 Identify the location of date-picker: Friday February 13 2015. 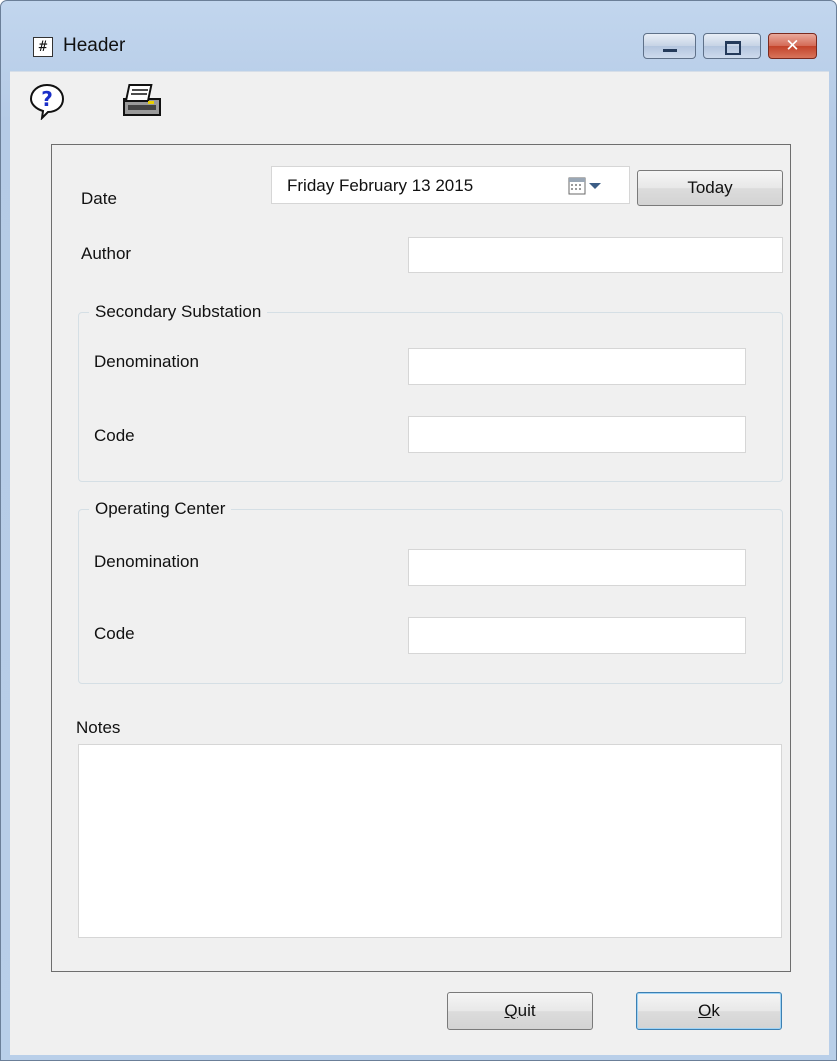
(450, 185).